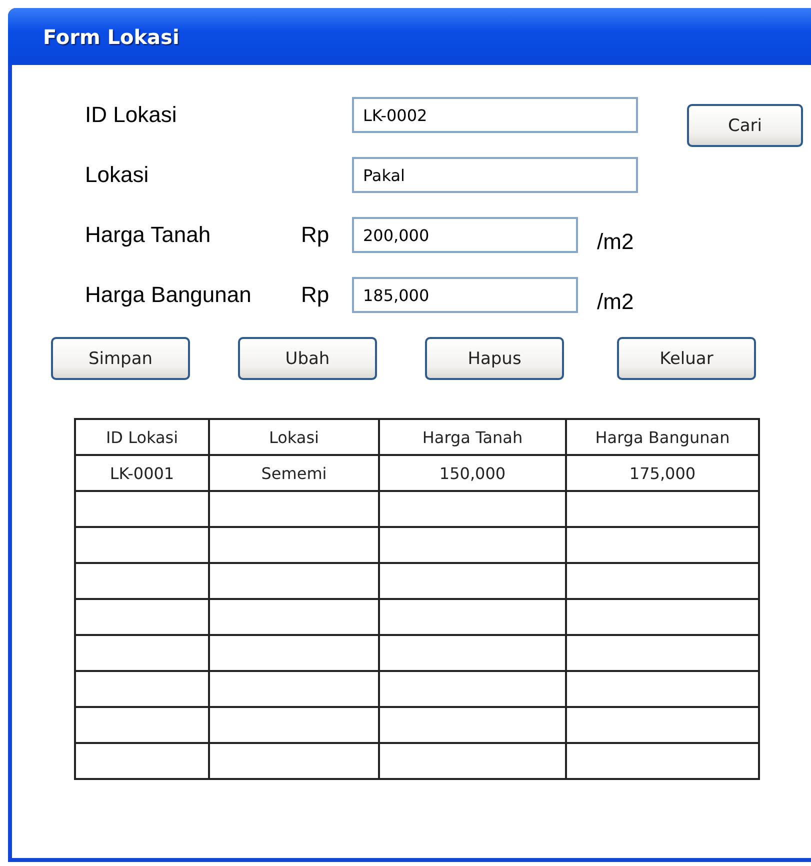 Image resolution: width=811 pixels, height=866 pixels. What do you see at coordinates (465, 295) in the screenshot?
I see `input-field: 185,000` at bounding box center [465, 295].